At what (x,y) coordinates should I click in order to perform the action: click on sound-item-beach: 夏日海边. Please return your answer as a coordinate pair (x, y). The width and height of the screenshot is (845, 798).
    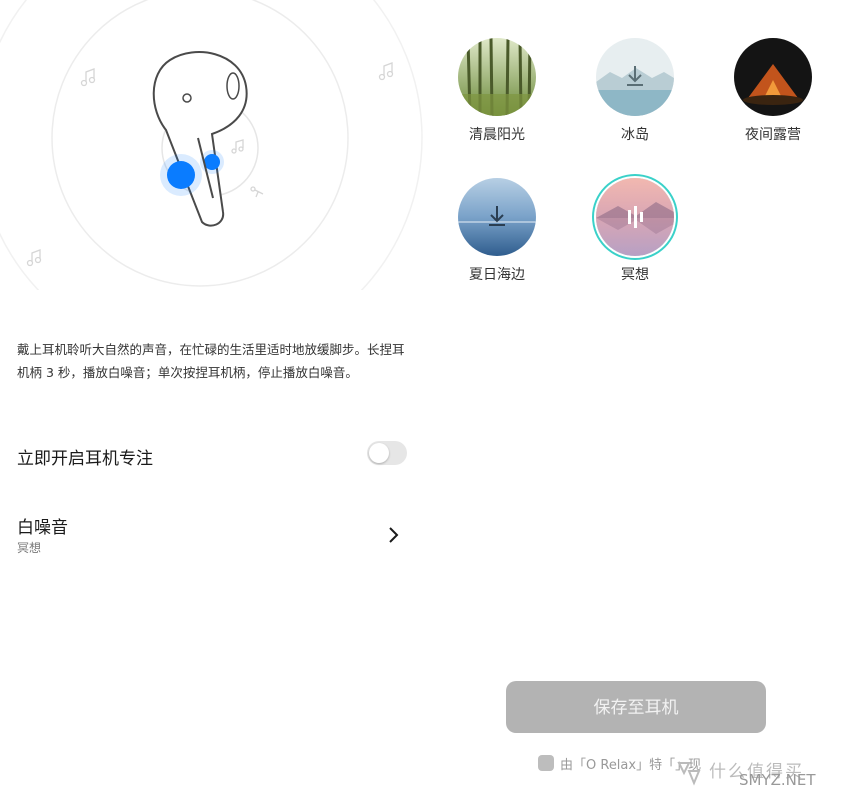
    Looking at the image, I should click on (497, 238).